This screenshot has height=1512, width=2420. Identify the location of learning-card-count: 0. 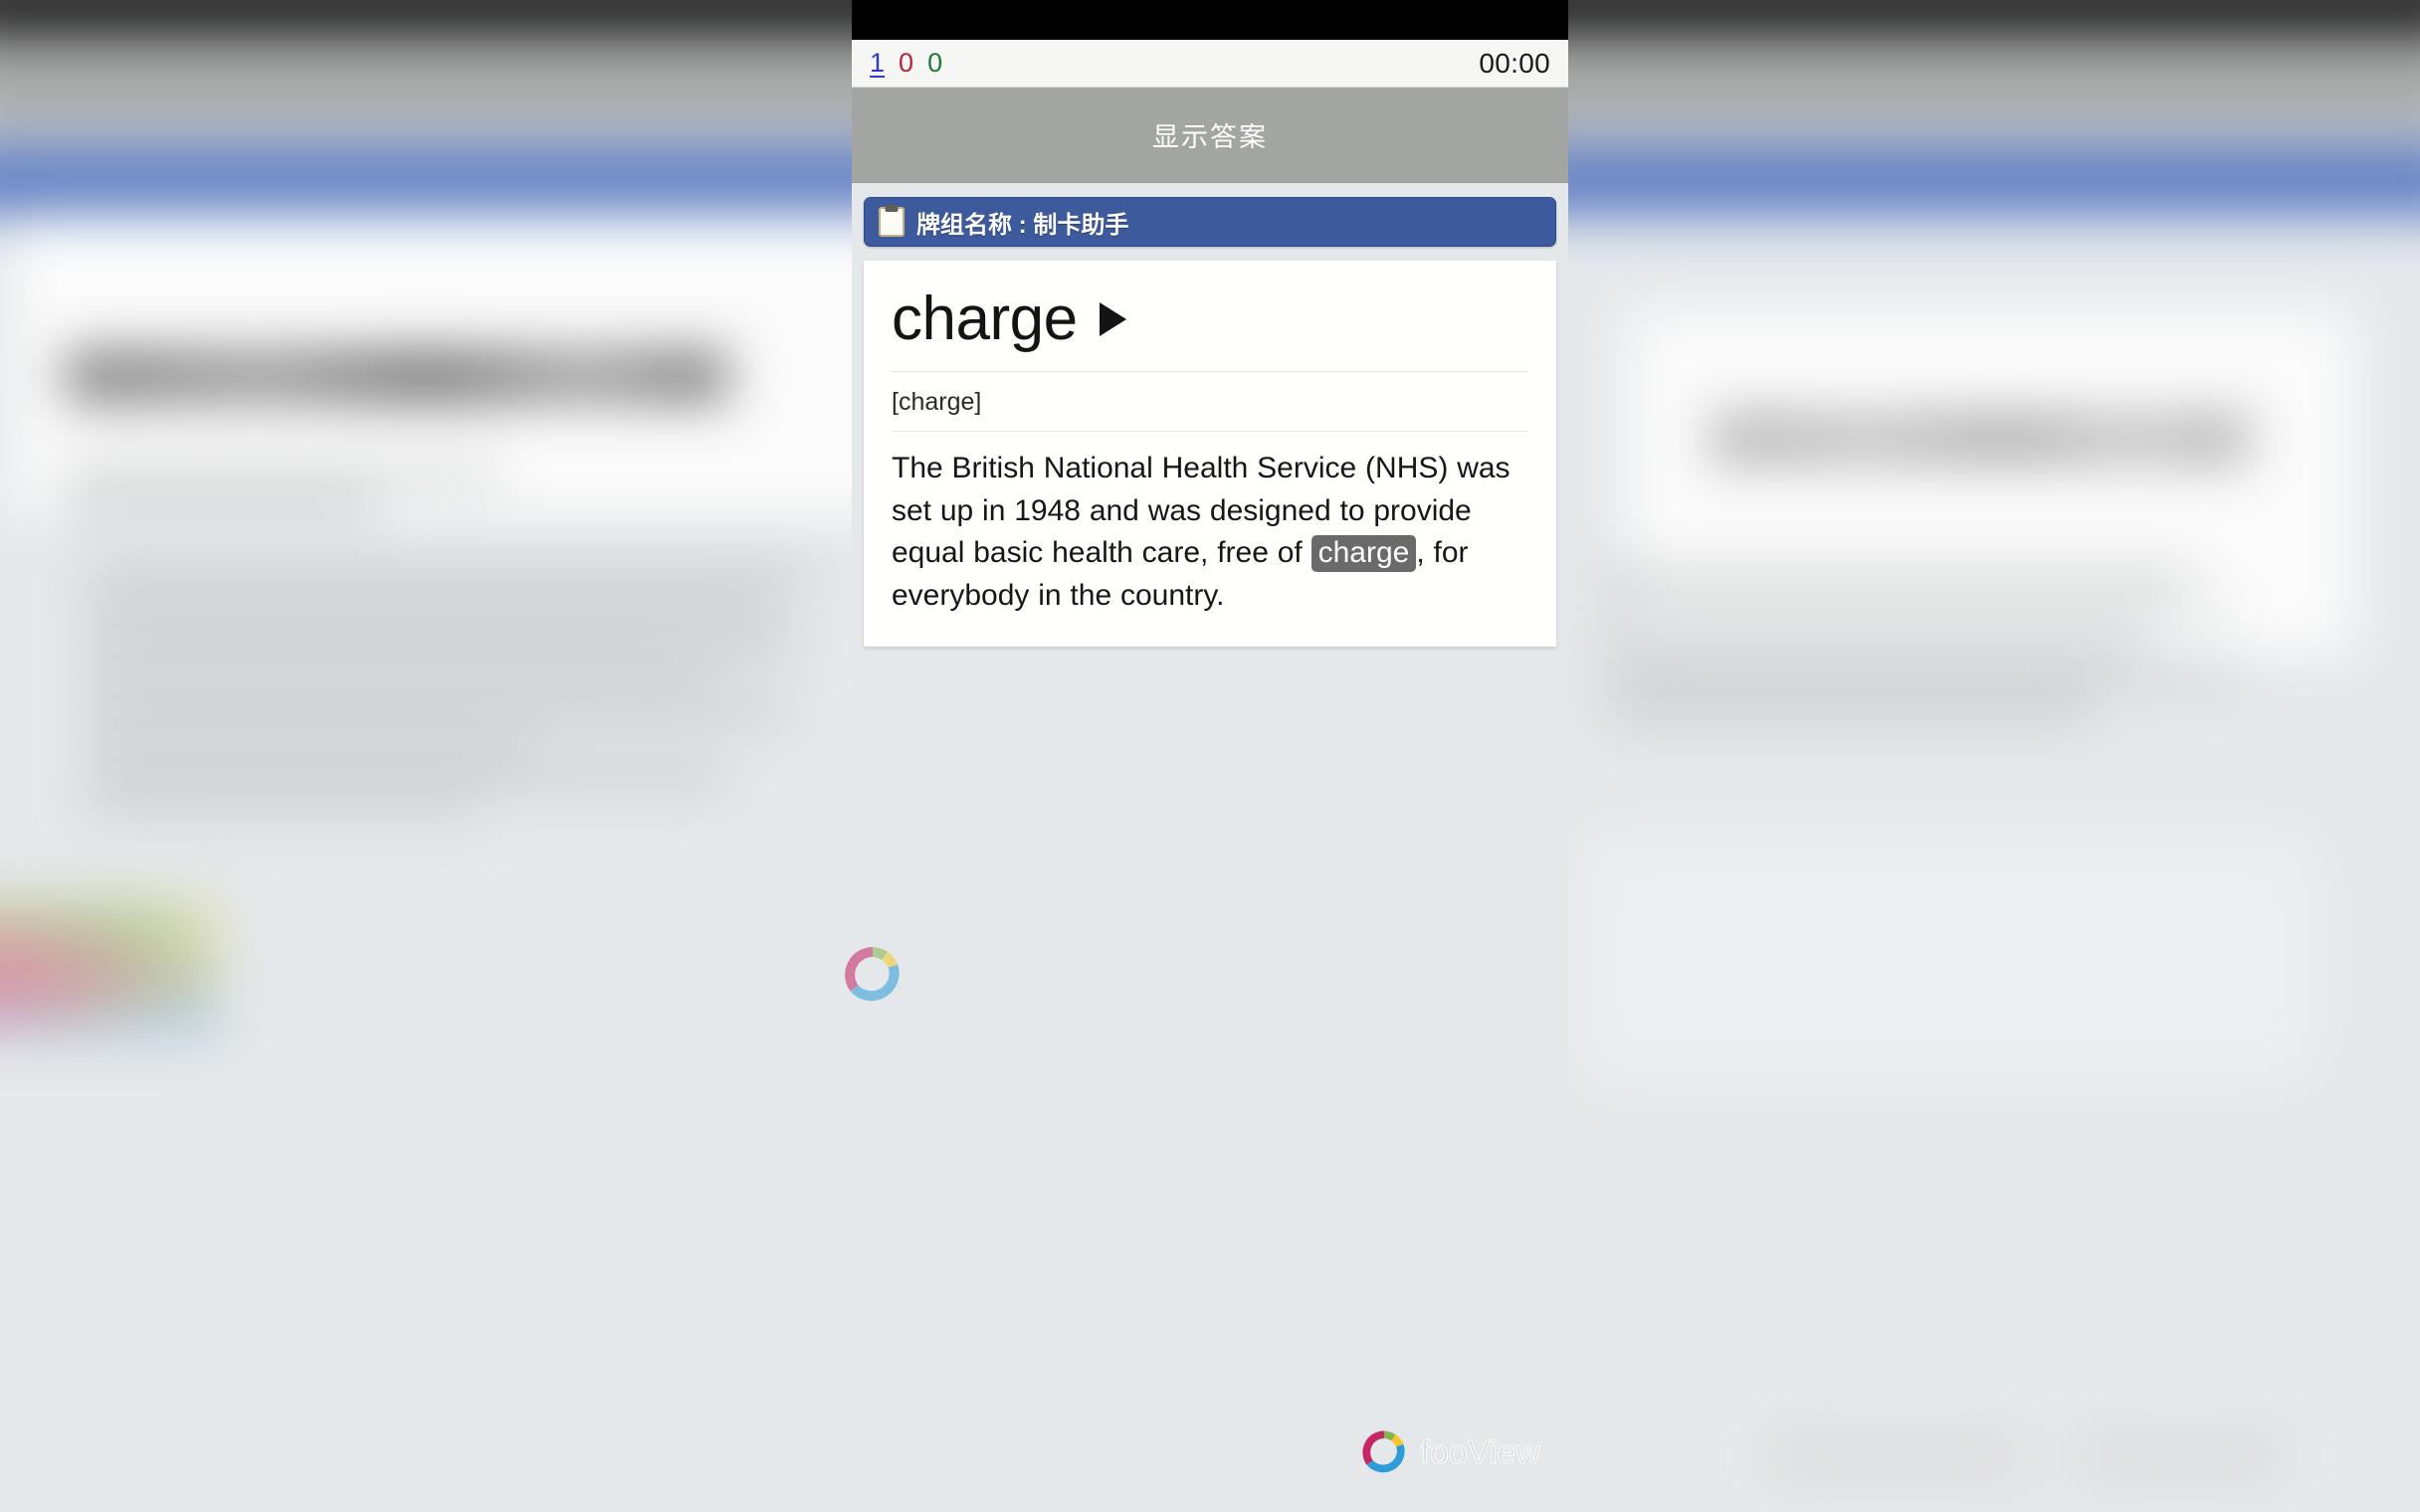
(906, 64).